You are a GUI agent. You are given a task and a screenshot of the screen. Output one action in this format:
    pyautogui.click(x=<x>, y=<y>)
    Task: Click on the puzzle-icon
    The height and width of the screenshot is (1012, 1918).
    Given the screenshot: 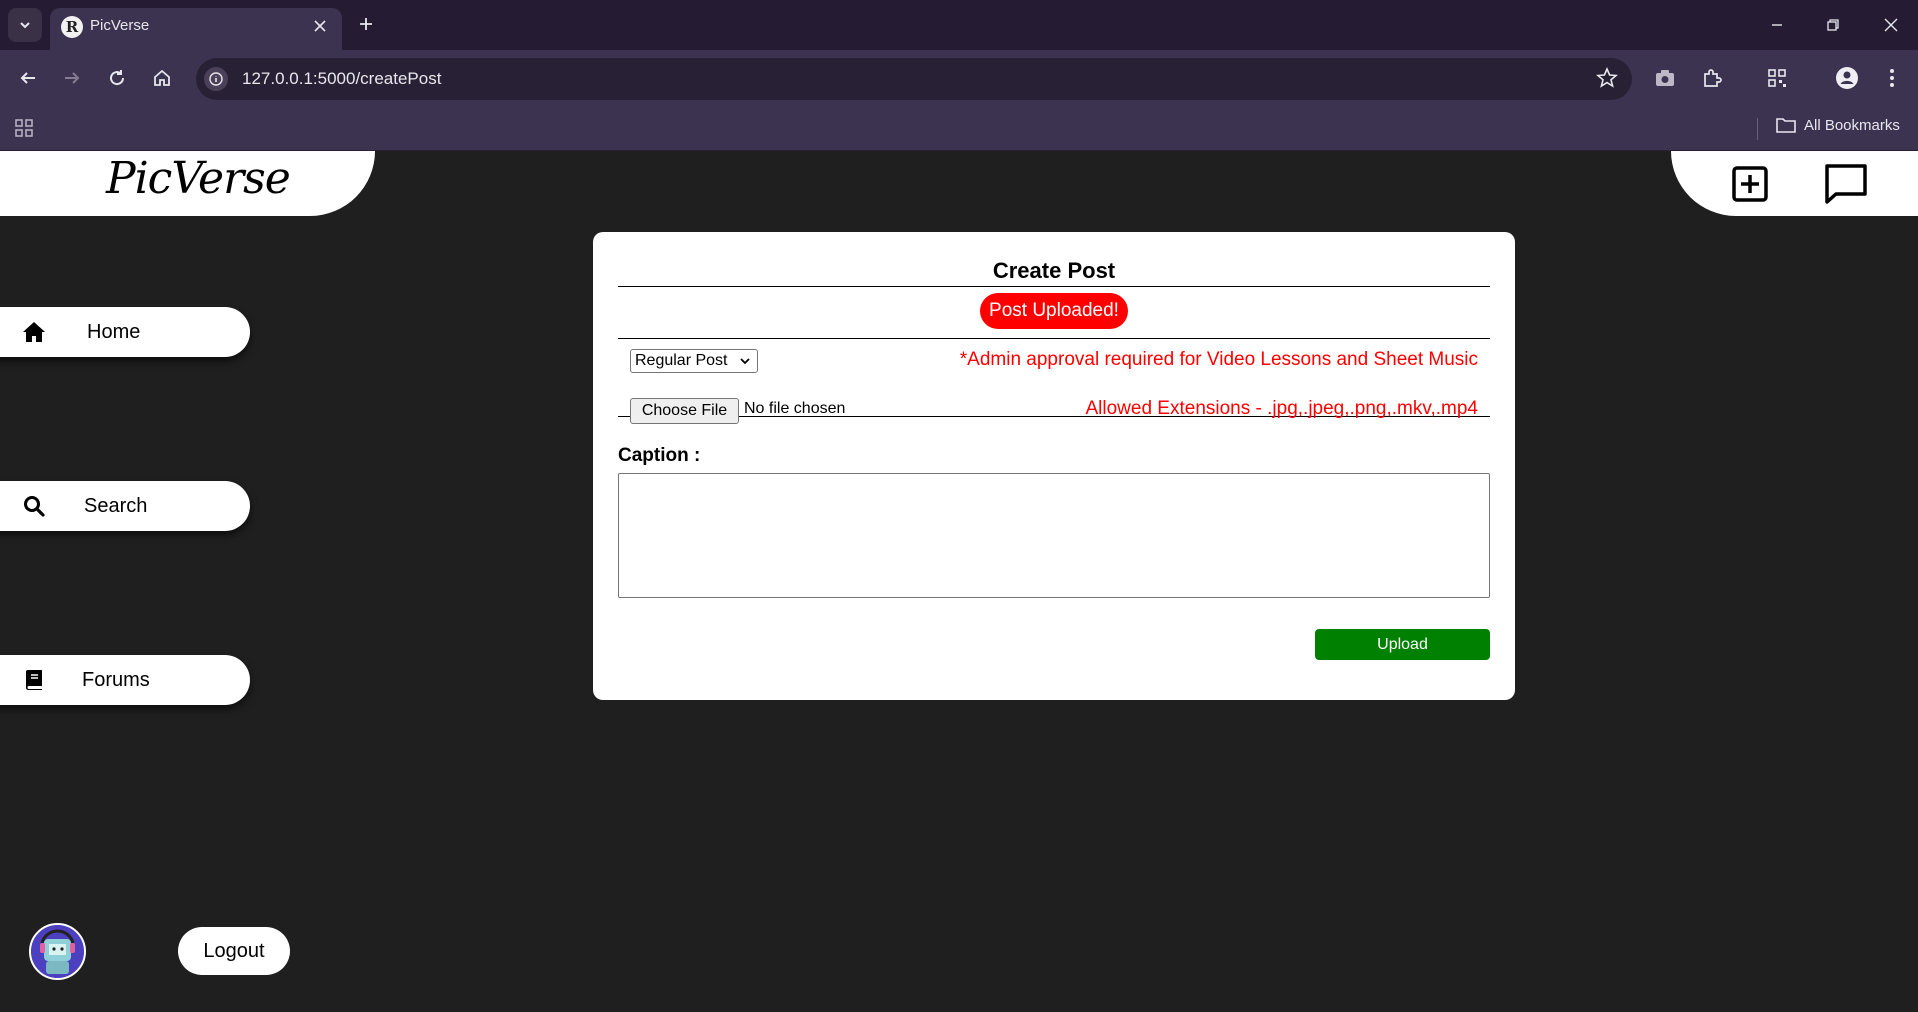 What is the action you would take?
    pyautogui.click(x=1713, y=78)
    